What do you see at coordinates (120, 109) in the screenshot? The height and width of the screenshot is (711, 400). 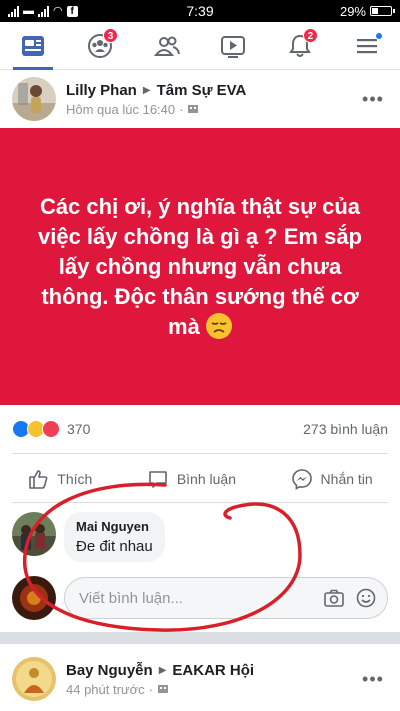 I see `post-time: Hôm qua lúc 16:40` at bounding box center [120, 109].